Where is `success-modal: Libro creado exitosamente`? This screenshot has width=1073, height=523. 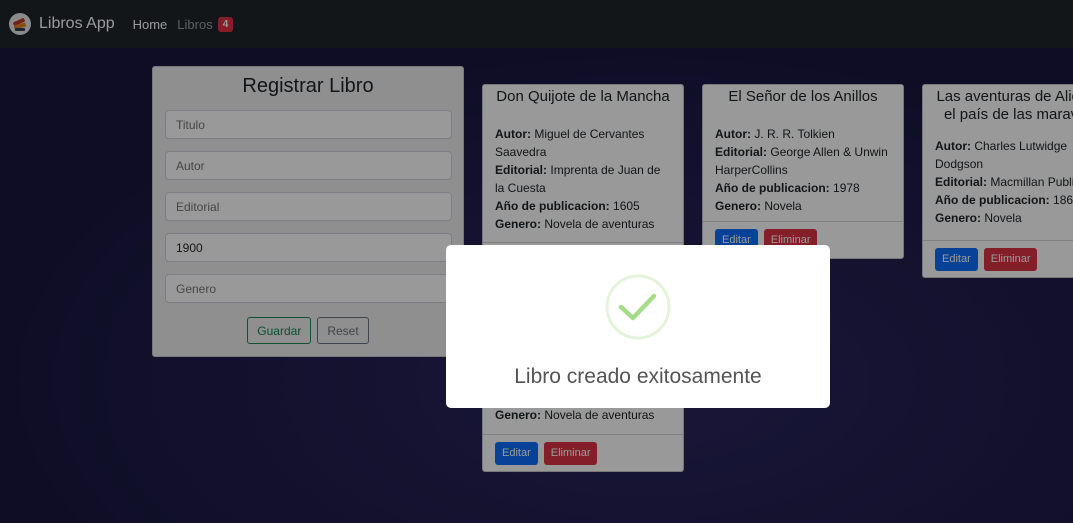
success-modal: Libro creado exitosamente is located at coordinates (638, 326).